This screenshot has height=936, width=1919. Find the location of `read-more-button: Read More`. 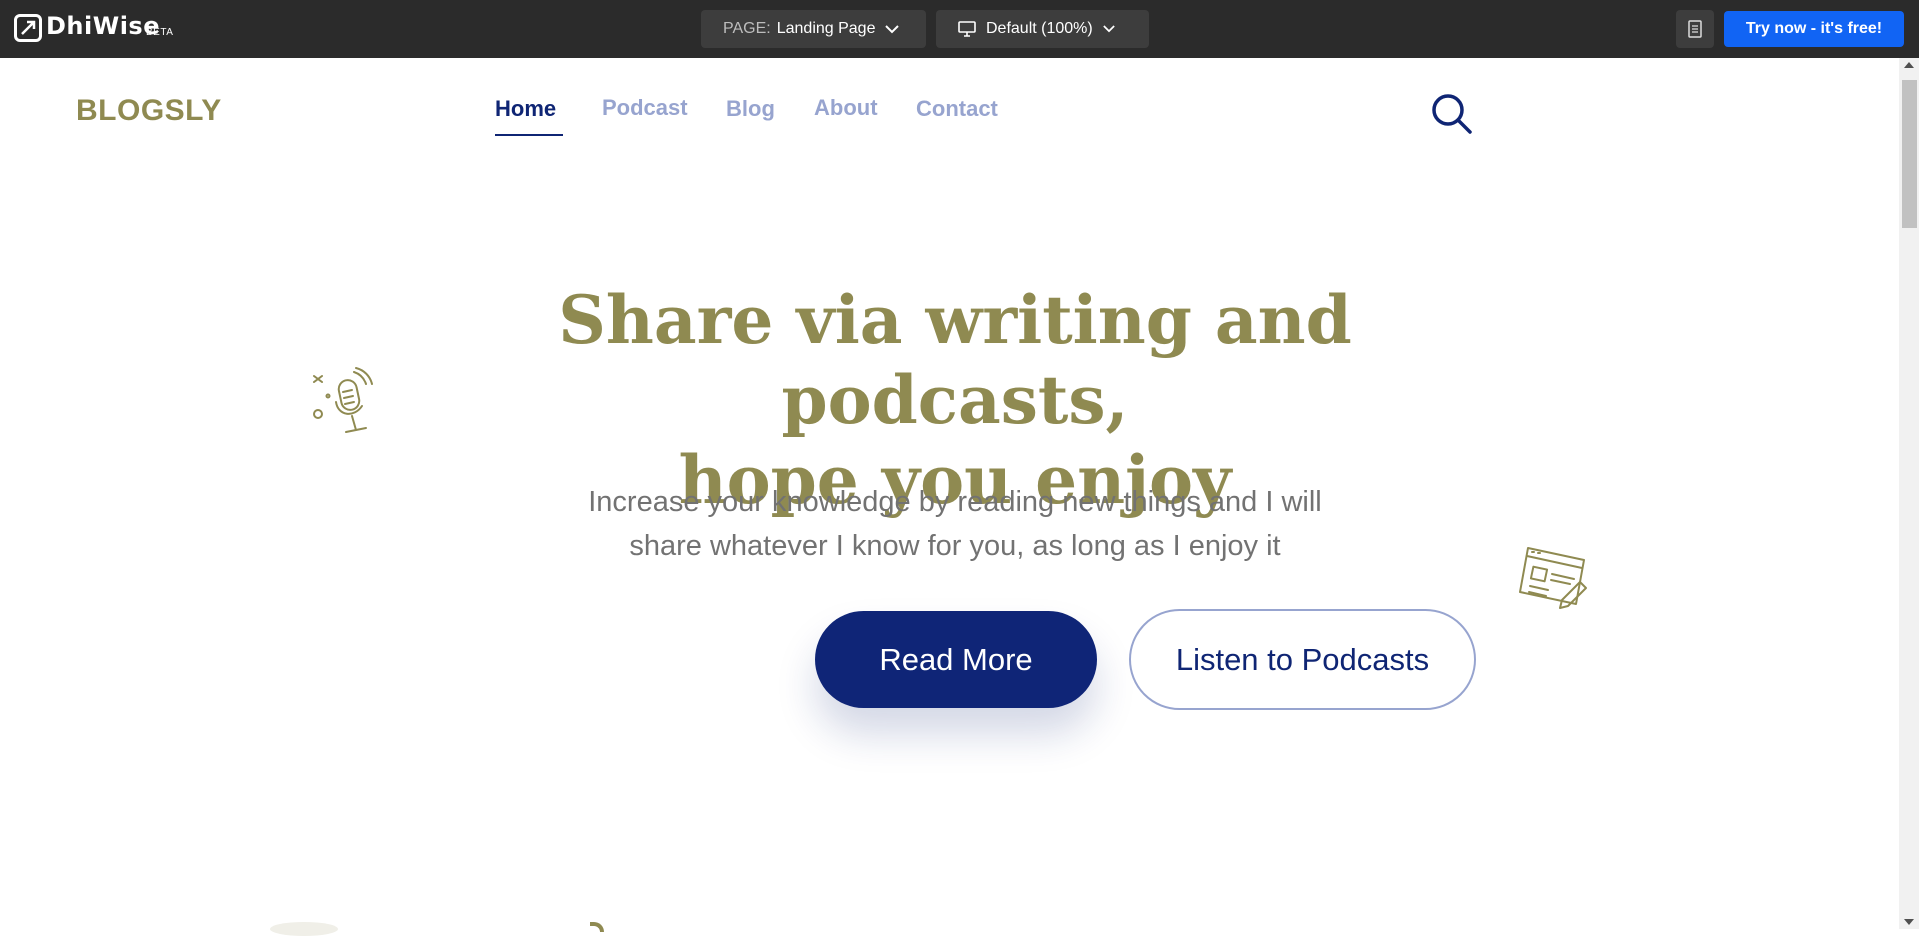

read-more-button: Read More is located at coordinates (956, 659).